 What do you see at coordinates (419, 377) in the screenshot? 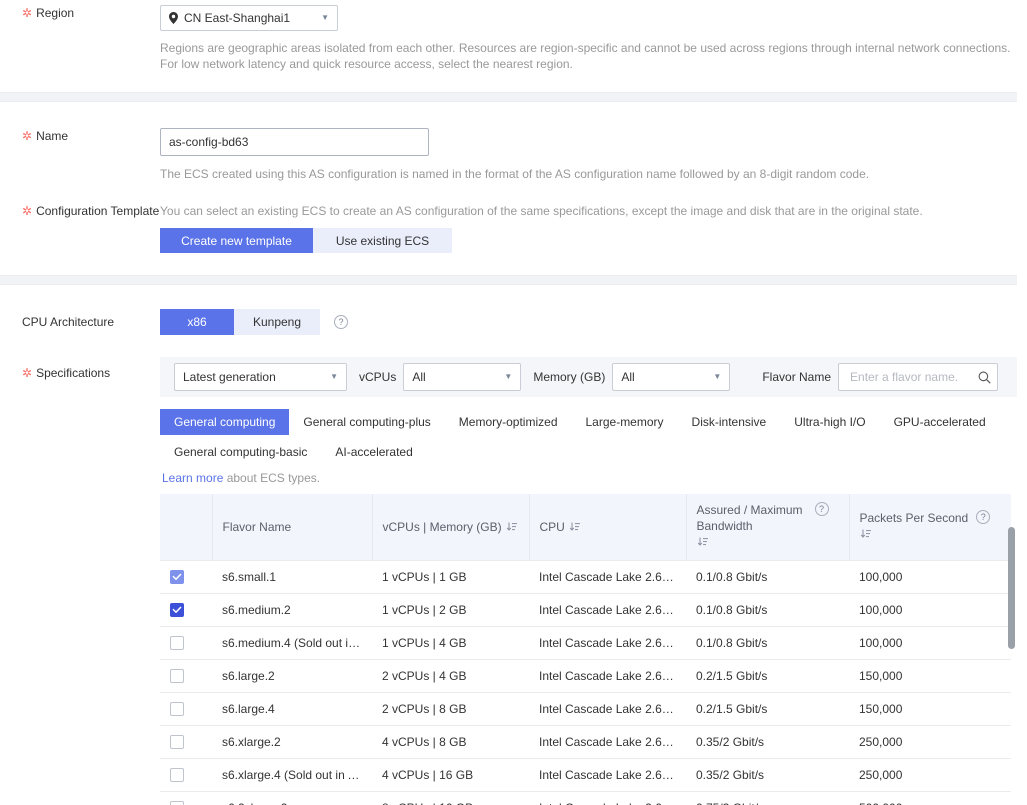
I see `vcpus-value: All` at bounding box center [419, 377].